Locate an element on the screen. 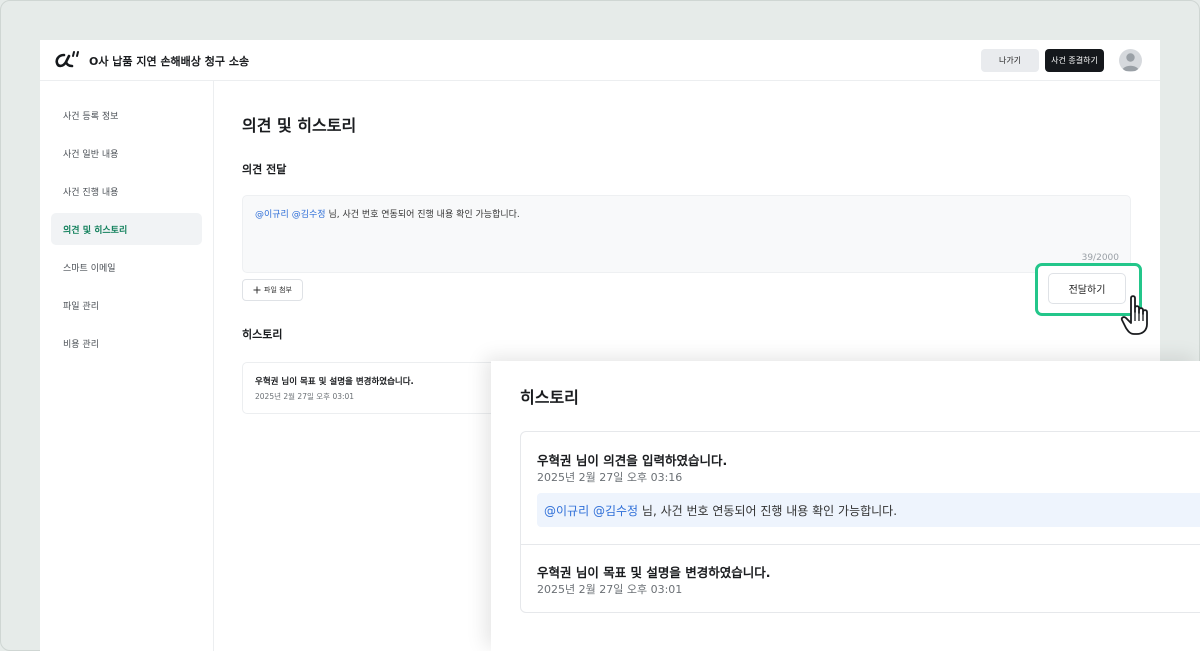 This screenshot has width=1200, height=651. history-item-quote: @이규리 @김수정 님, 사건 번호 연동되어 진행 내용 확인 가능합니다. is located at coordinates (868, 510).